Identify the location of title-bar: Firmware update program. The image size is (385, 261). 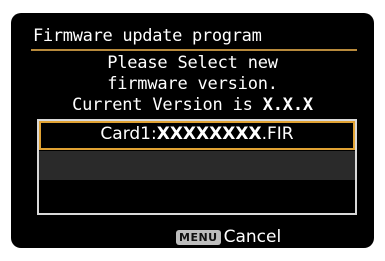
(194, 38).